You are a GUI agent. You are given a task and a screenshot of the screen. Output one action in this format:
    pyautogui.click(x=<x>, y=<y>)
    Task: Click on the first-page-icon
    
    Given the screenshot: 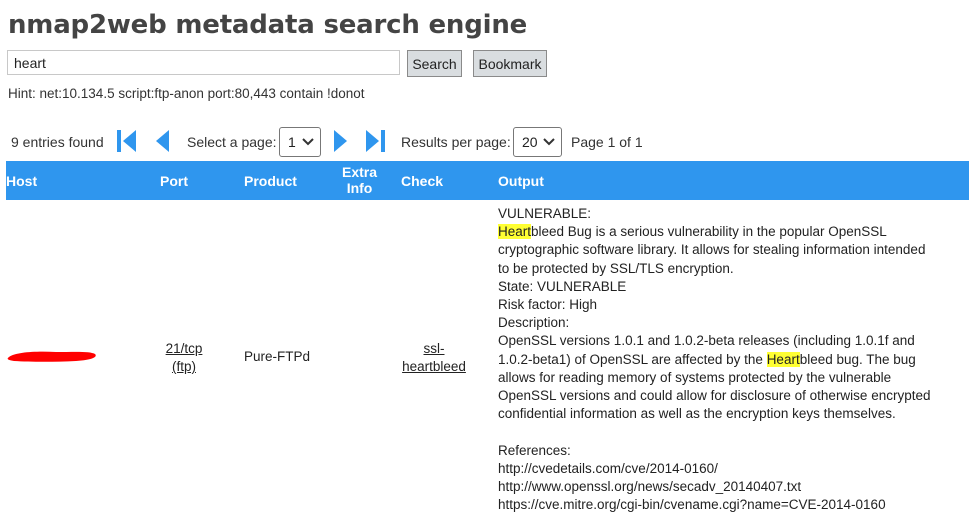 What is the action you would take?
    pyautogui.click(x=127, y=141)
    